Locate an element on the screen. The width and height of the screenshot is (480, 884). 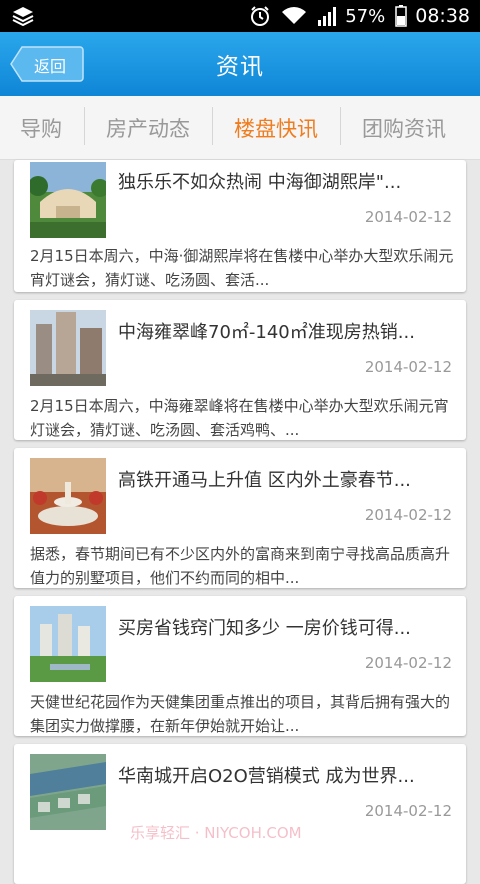
category-tabs: 导购 房产动态 楼盘快讯 团购资讯 is located at coordinates (240, 128).